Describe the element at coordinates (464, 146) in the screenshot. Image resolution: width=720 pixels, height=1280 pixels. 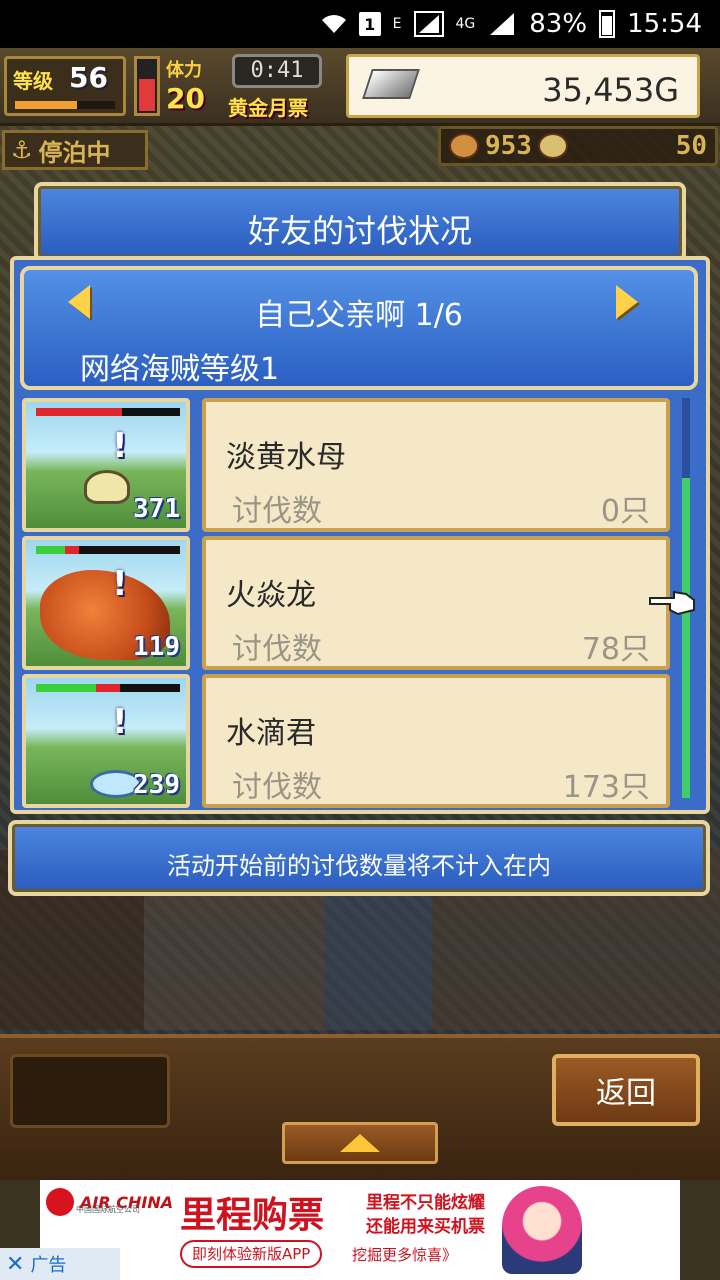
I see `food-icon` at that location.